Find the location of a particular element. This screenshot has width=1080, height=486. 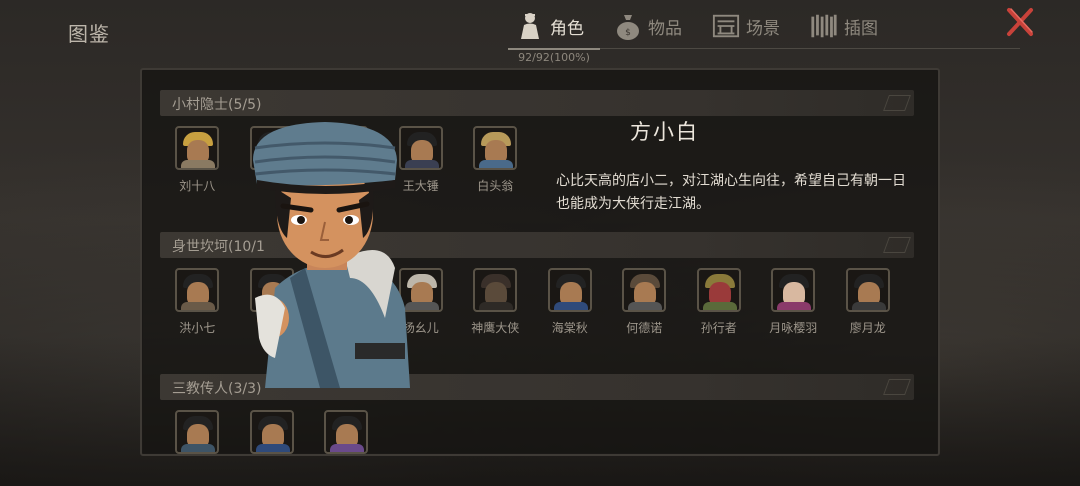

tab-label: 角色 is located at coordinates (567, 28).